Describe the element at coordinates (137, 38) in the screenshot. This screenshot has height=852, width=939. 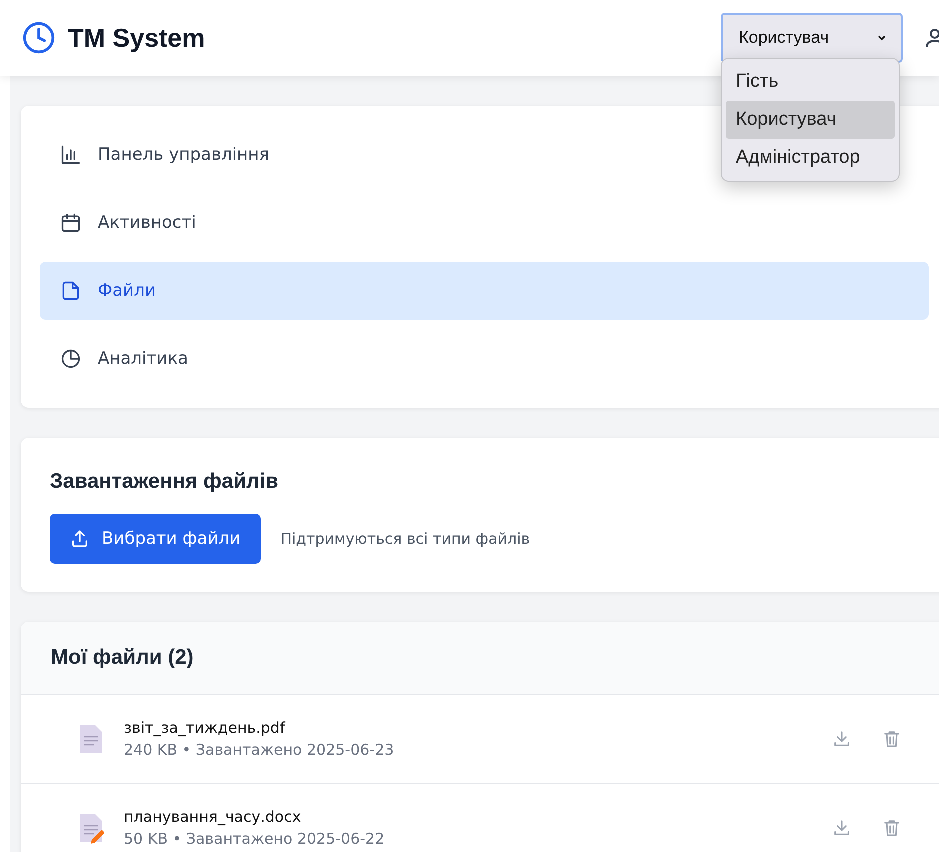
I see `app-title: TM System` at that location.